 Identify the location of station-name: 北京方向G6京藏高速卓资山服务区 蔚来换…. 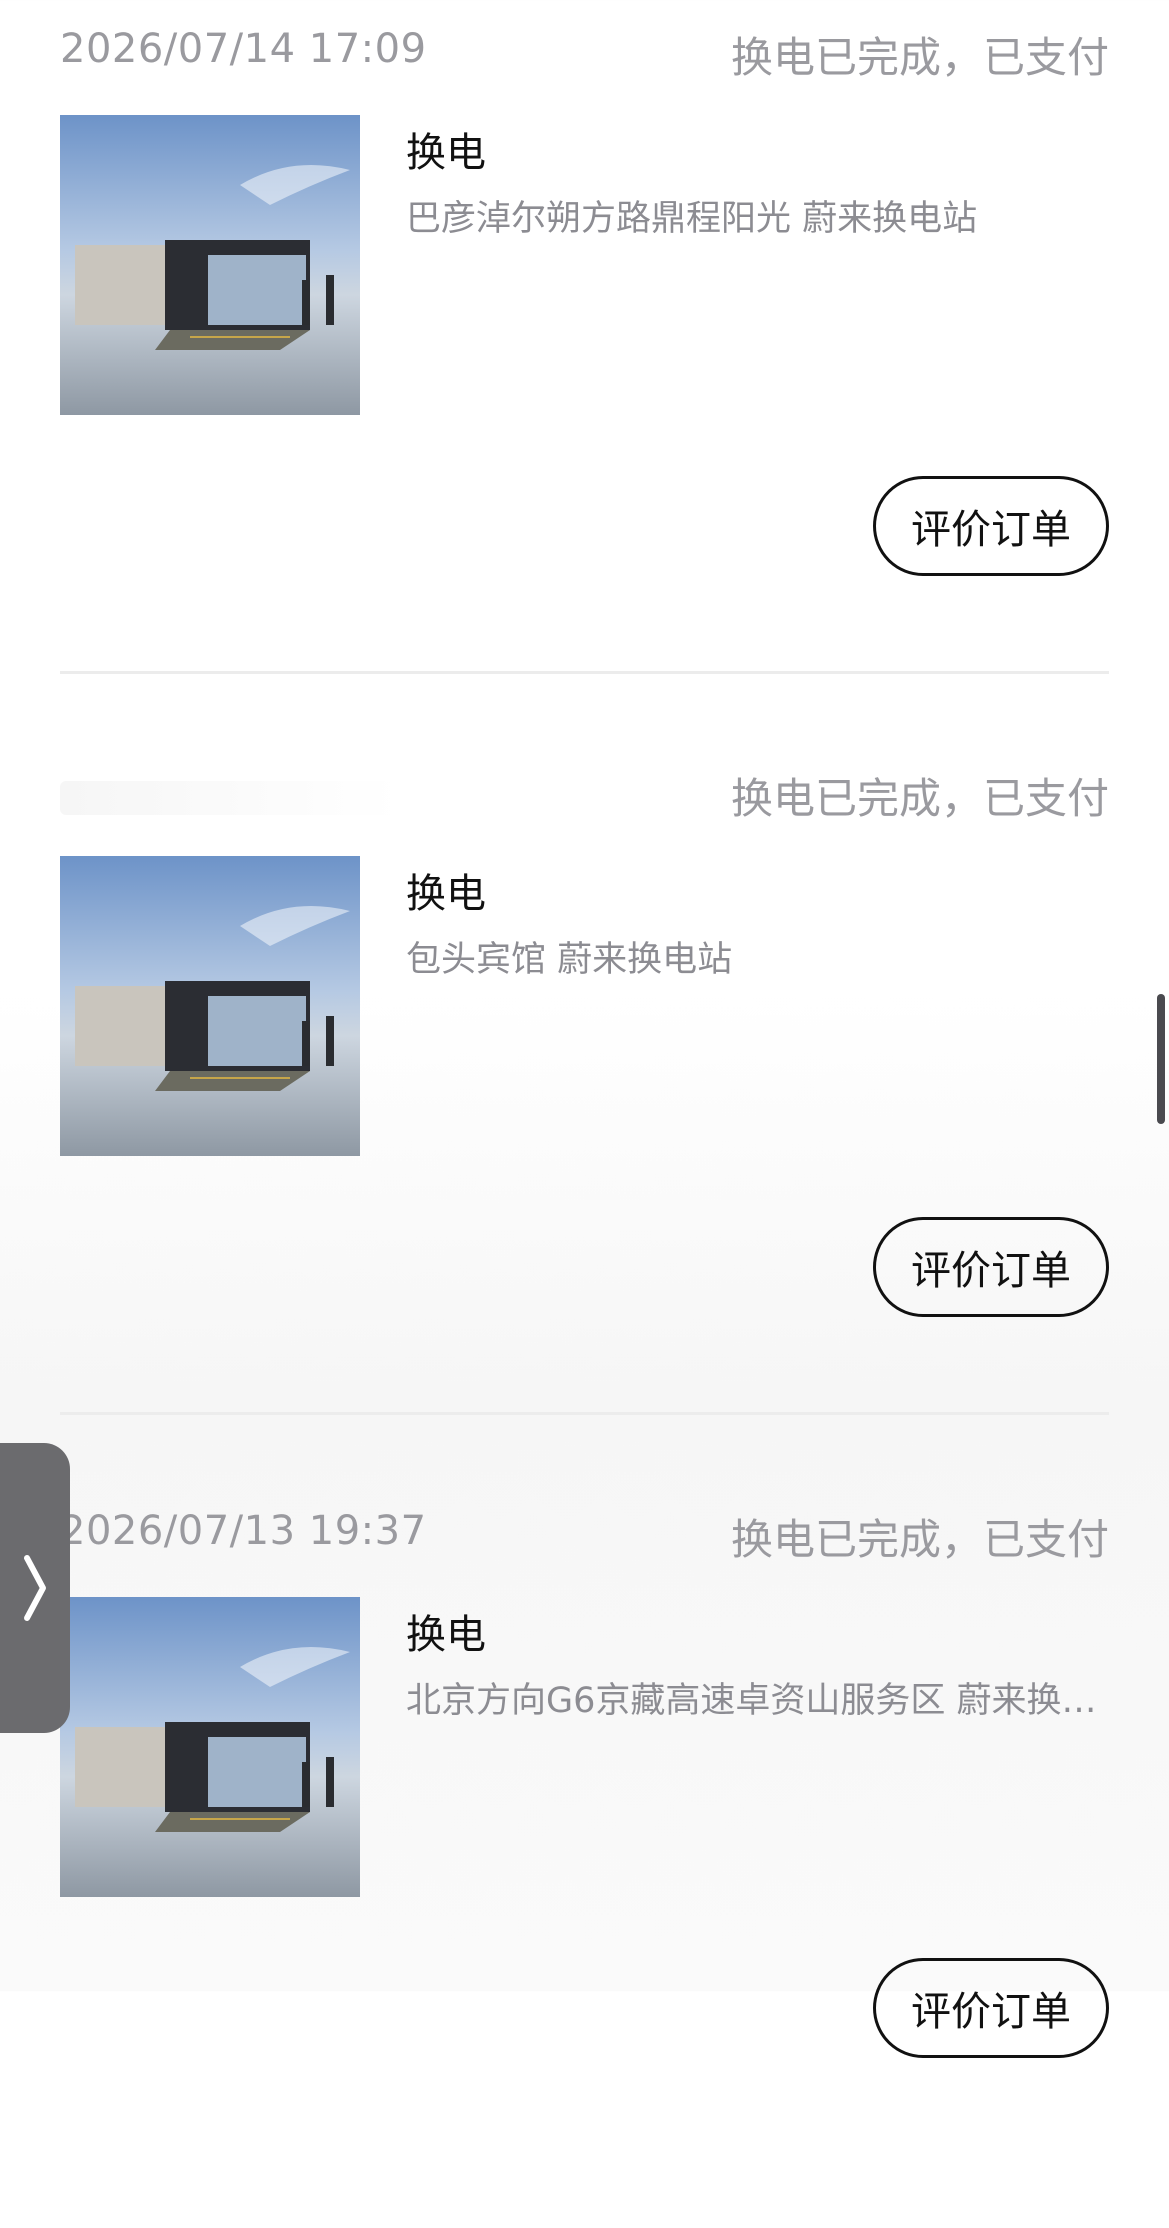
(751, 1701).